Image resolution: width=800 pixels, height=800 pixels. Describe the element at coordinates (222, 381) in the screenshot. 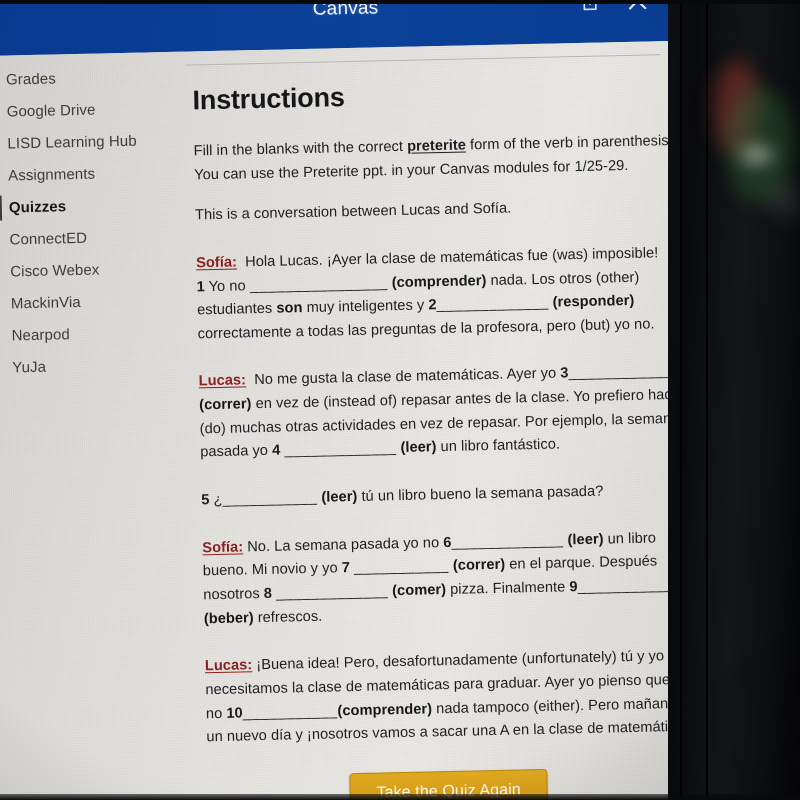

I see `speaker-label-lucas: Lucas:` at that location.